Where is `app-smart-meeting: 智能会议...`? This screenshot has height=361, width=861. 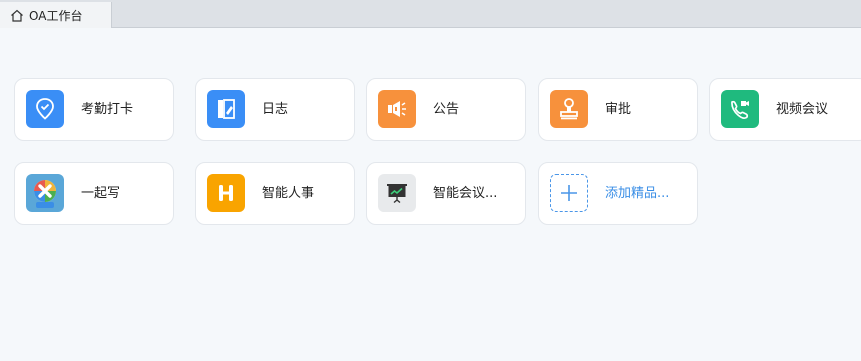
app-smart-meeting: 智能会议... is located at coordinates (446, 193).